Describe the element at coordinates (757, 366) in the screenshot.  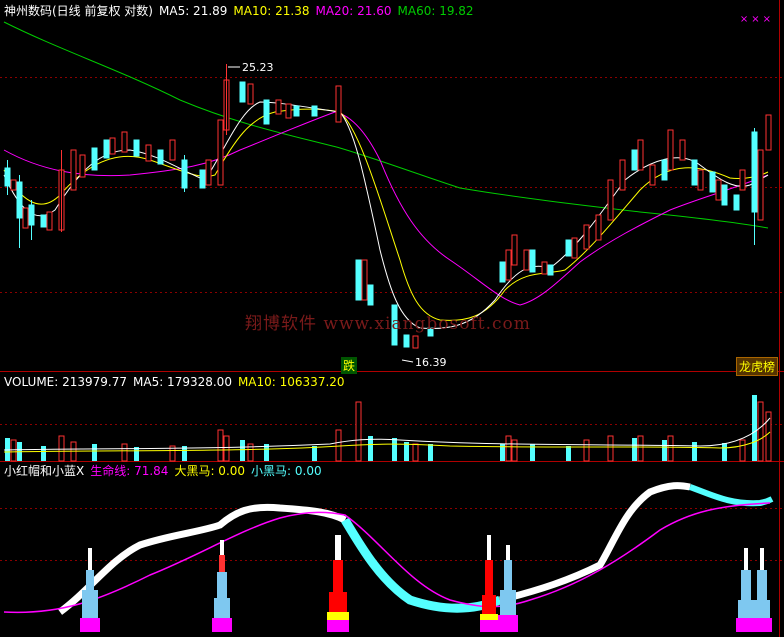
I see `dragon-tiger-list-tag: 龙虎榜` at that location.